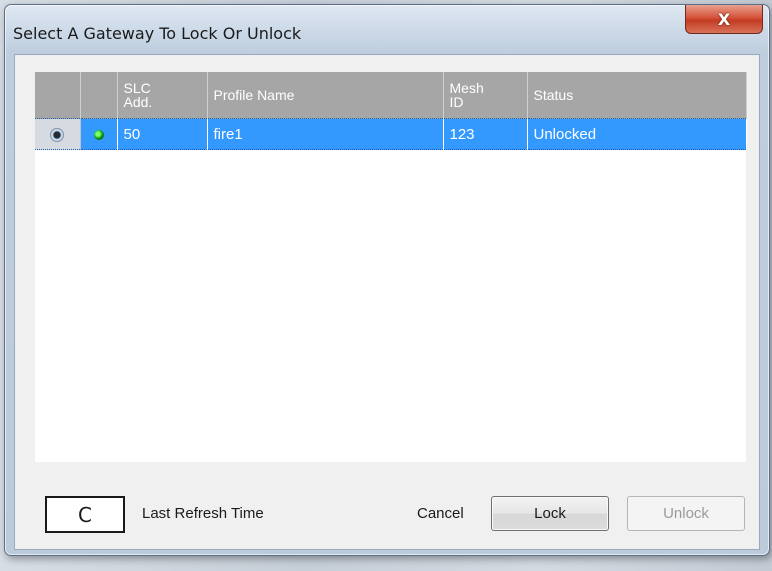  I want to click on column-header-mesh-id: Mesh ID, so click(485, 95).